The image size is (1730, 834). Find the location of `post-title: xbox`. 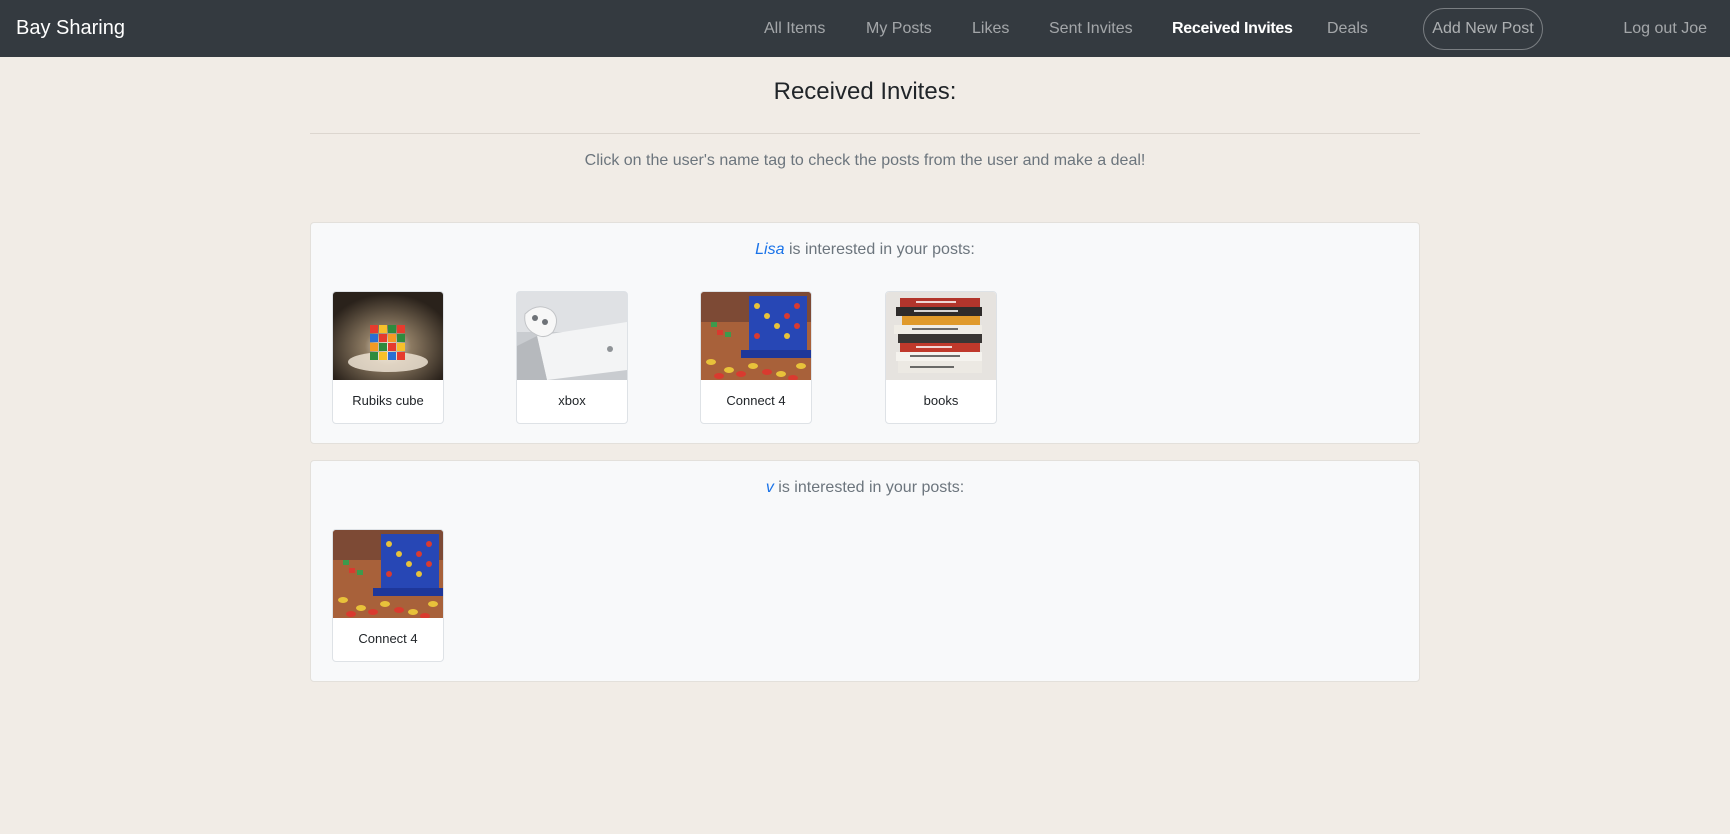

post-title: xbox is located at coordinates (572, 400).